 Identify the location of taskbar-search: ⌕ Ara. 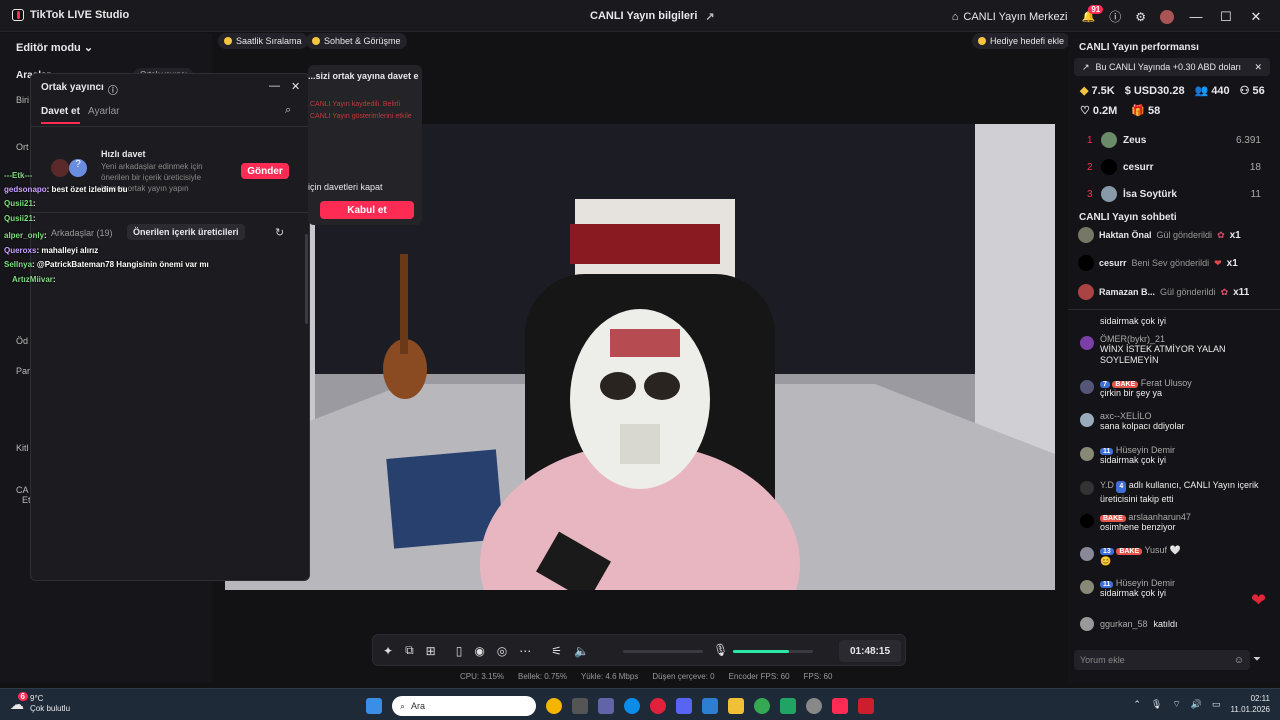
(464, 706).